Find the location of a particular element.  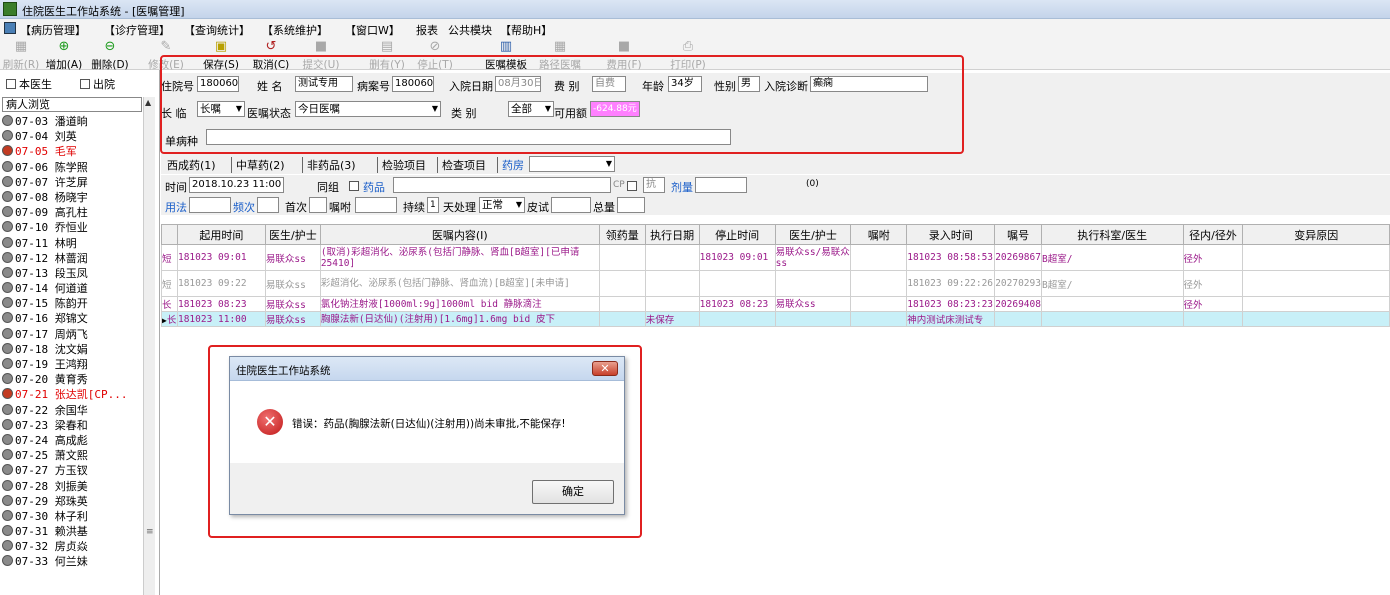

filter-discharged: 出院 is located at coordinates (97, 84).